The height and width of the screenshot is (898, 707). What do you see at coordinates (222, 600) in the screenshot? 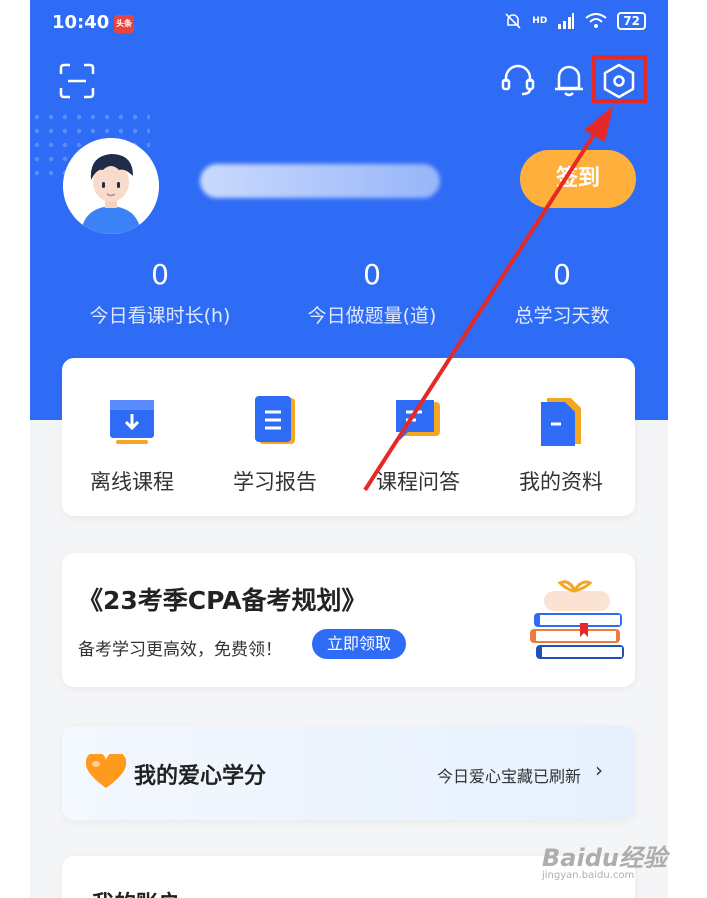
I see `promo-title: 《23考季CPA备考规划》` at bounding box center [222, 600].